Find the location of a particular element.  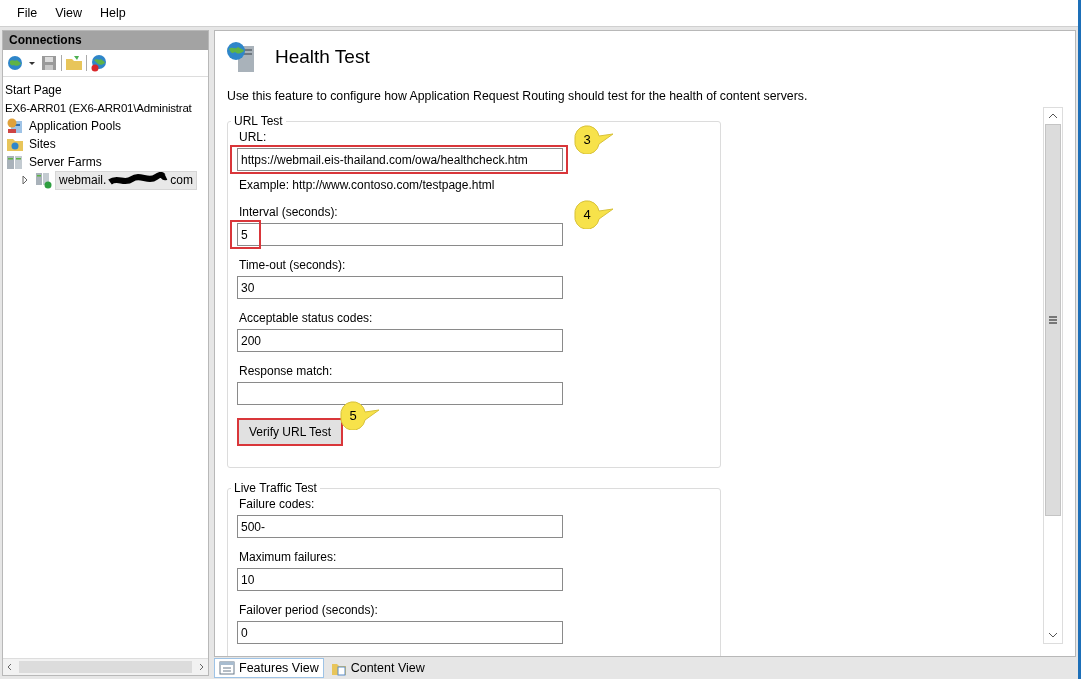

group-title: Live Traffic Test is located at coordinates (275, 488).